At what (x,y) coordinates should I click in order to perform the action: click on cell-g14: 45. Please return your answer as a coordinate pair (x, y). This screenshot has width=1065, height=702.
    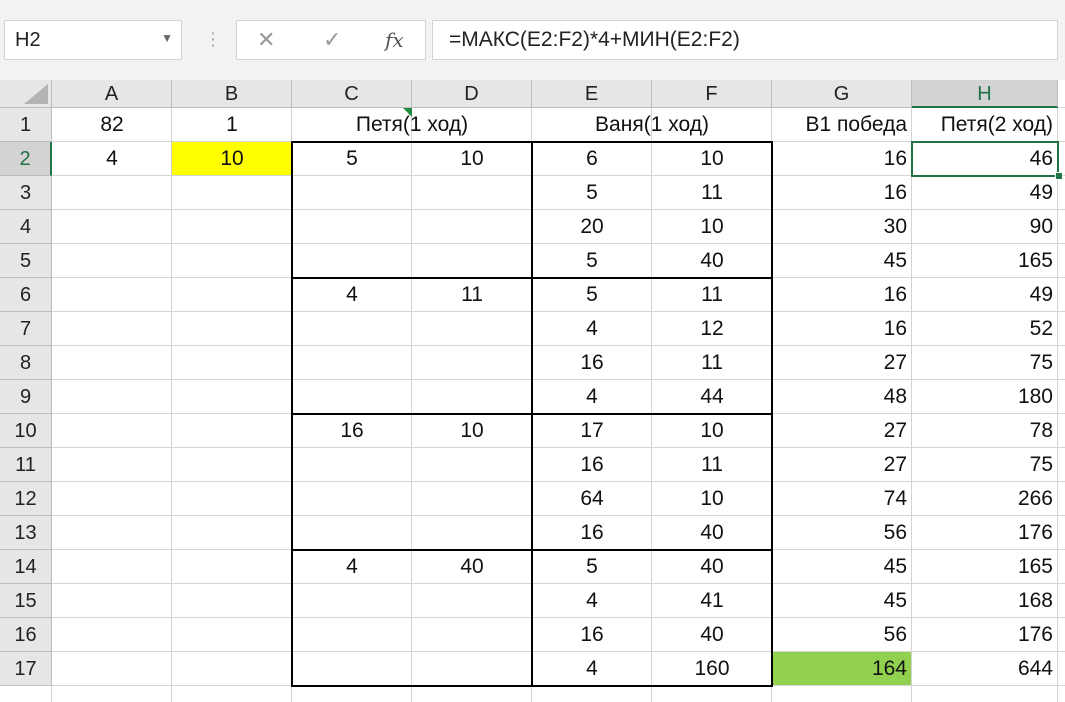
    Looking at the image, I should click on (842, 567).